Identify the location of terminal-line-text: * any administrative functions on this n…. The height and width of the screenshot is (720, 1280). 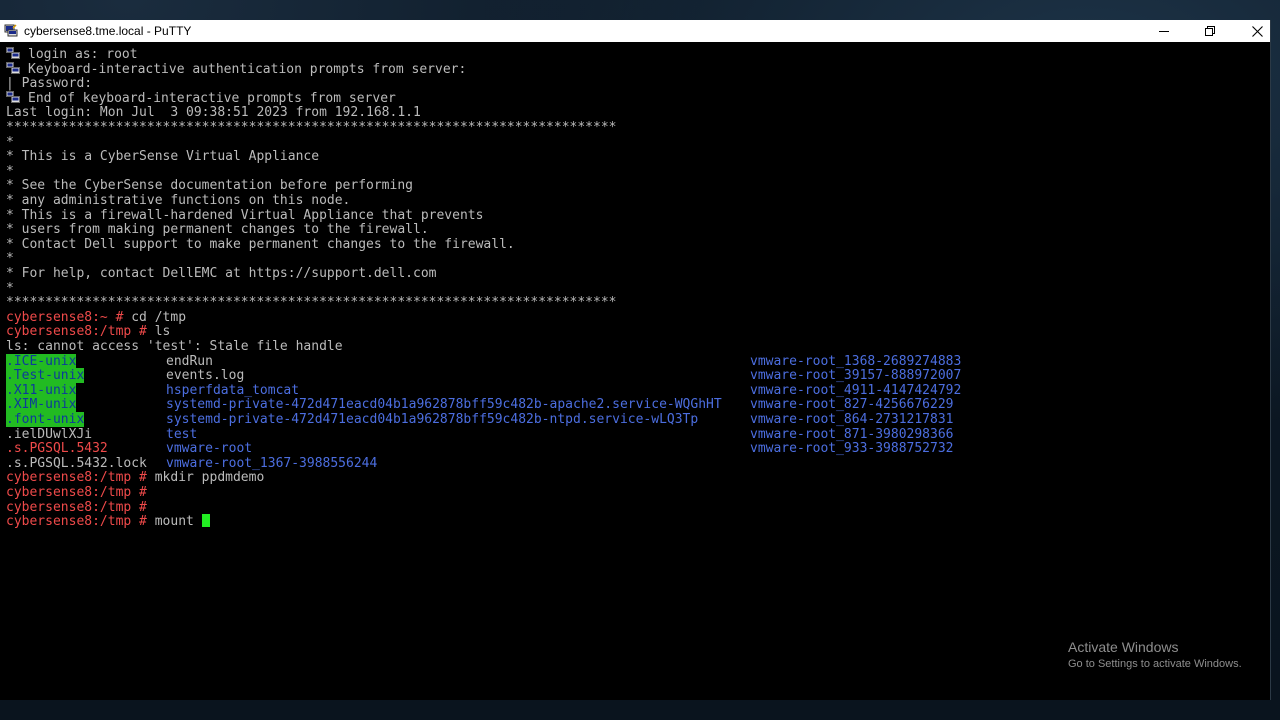
(178, 200).